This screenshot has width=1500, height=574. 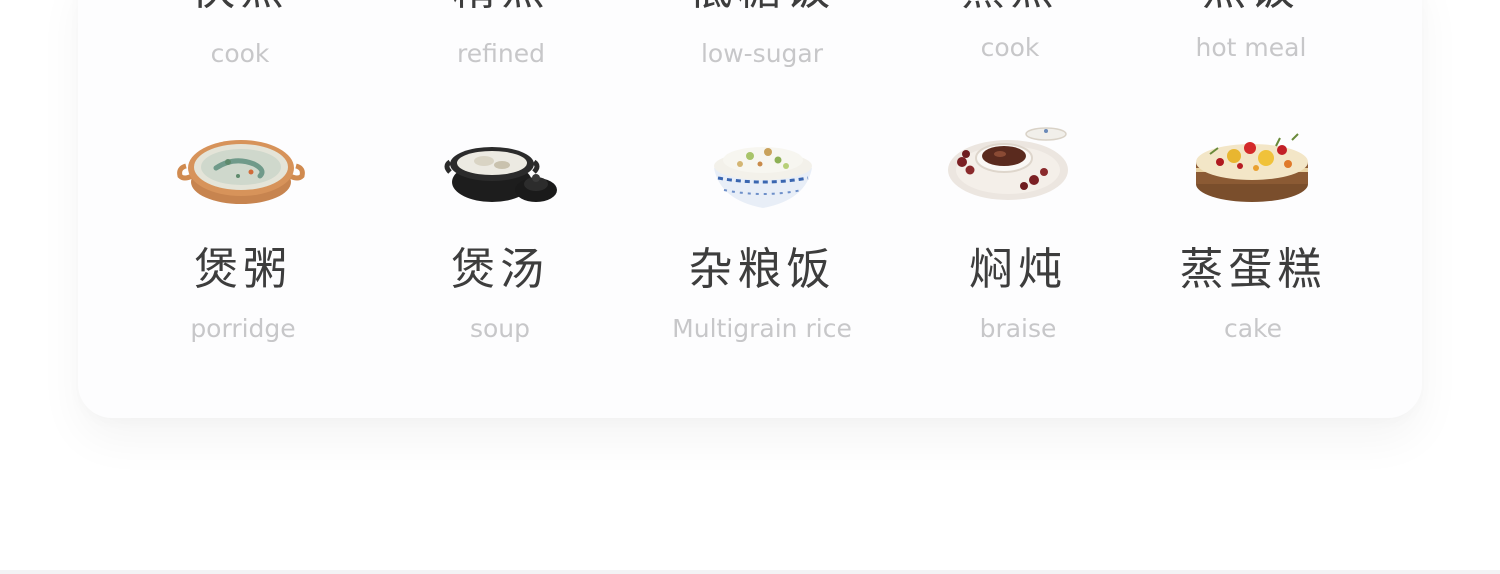 I want to click on mode-title: 蒸蛋糕, so click(x=1253, y=269).